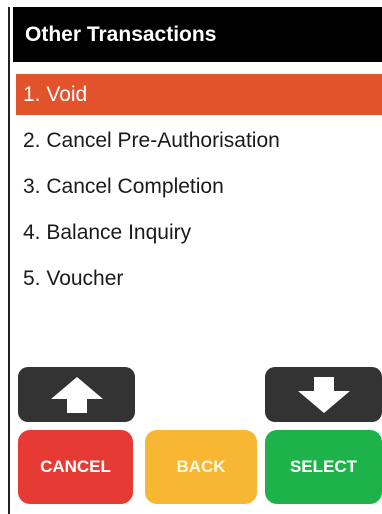 This screenshot has height=514, width=382. Describe the element at coordinates (197, 34) in the screenshot. I see `page-title: Other Transactions` at that location.